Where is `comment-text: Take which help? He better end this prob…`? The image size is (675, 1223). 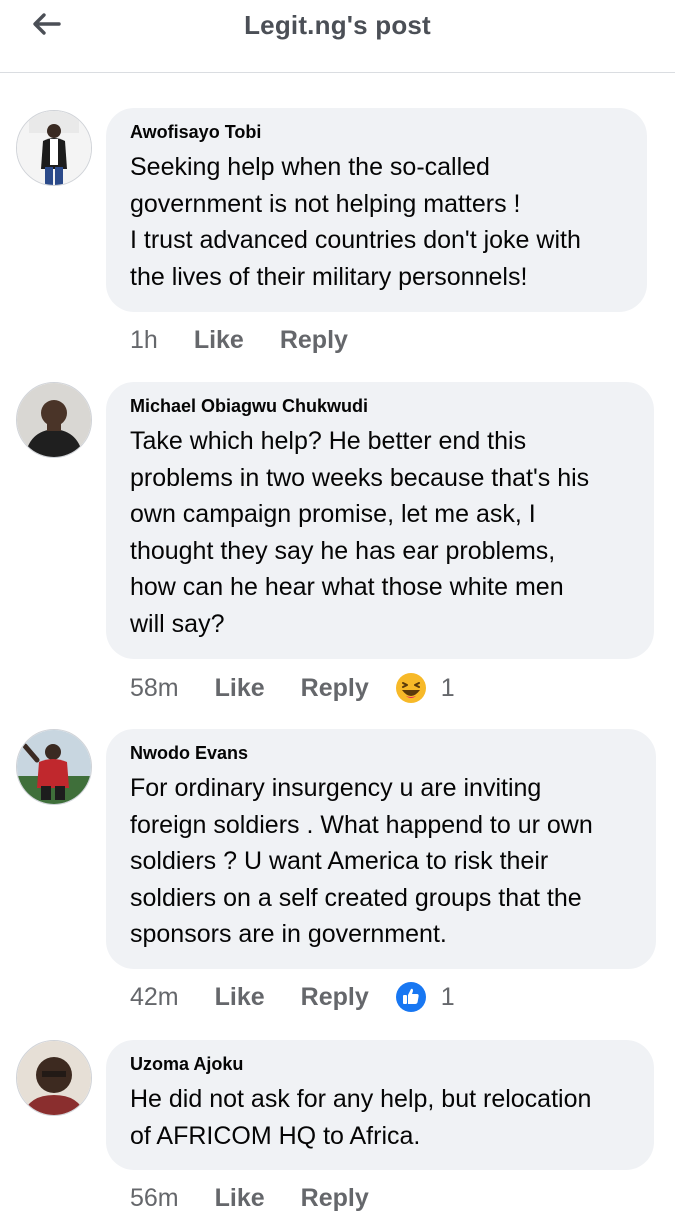
comment-text: Take which help? He better end this prob… is located at coordinates (360, 532).